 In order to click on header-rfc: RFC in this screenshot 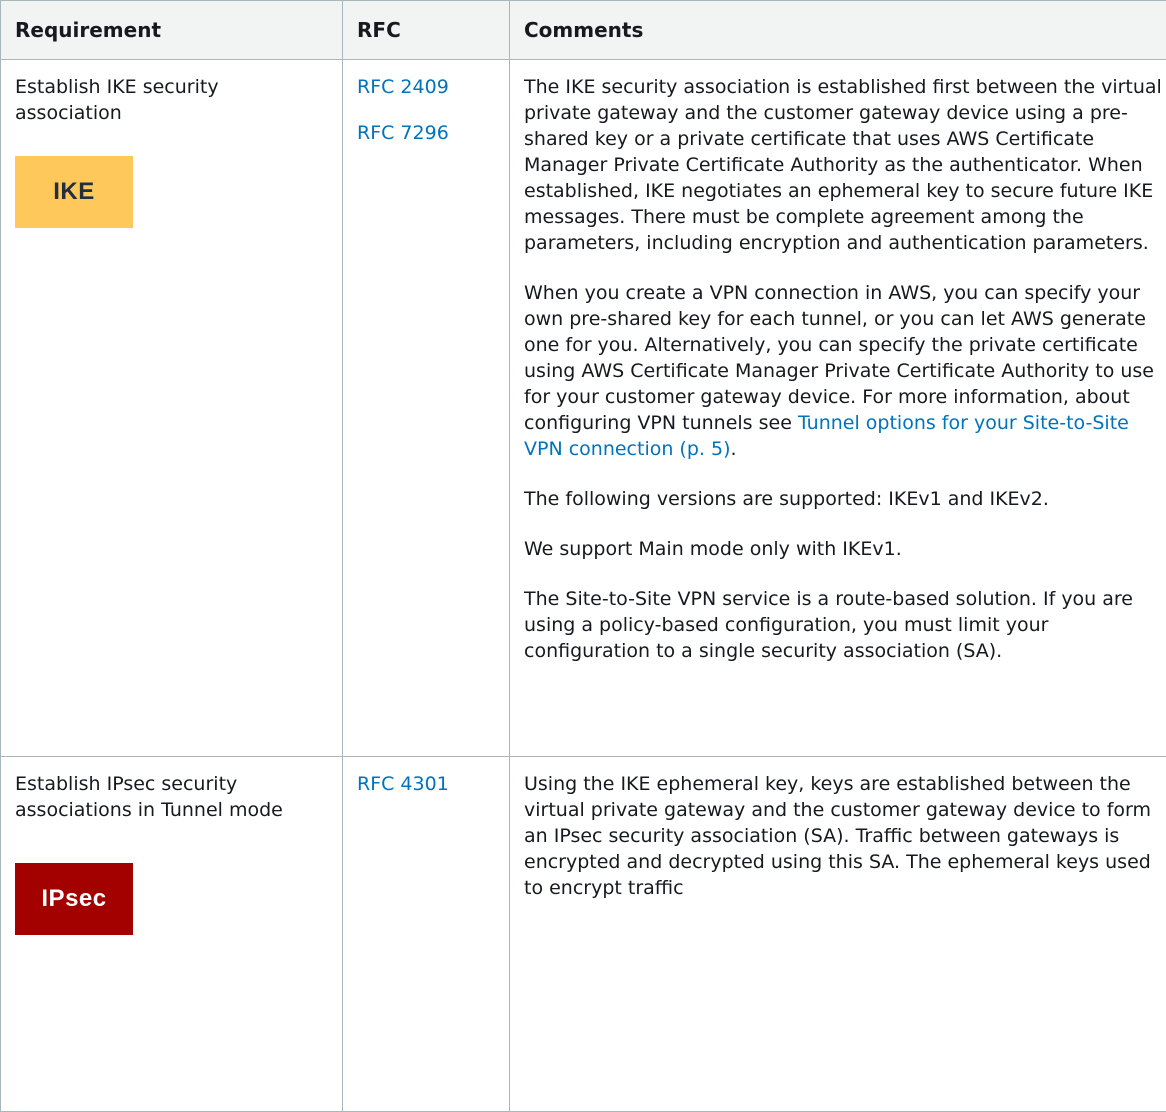, I will do `click(426, 30)`.